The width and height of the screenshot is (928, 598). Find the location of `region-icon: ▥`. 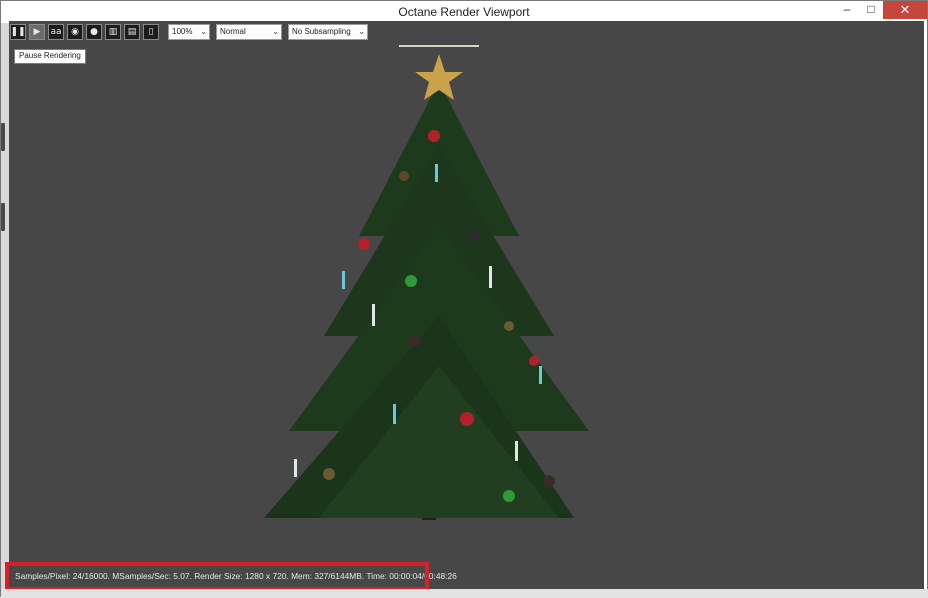

region-icon: ▥ is located at coordinates (113, 32).